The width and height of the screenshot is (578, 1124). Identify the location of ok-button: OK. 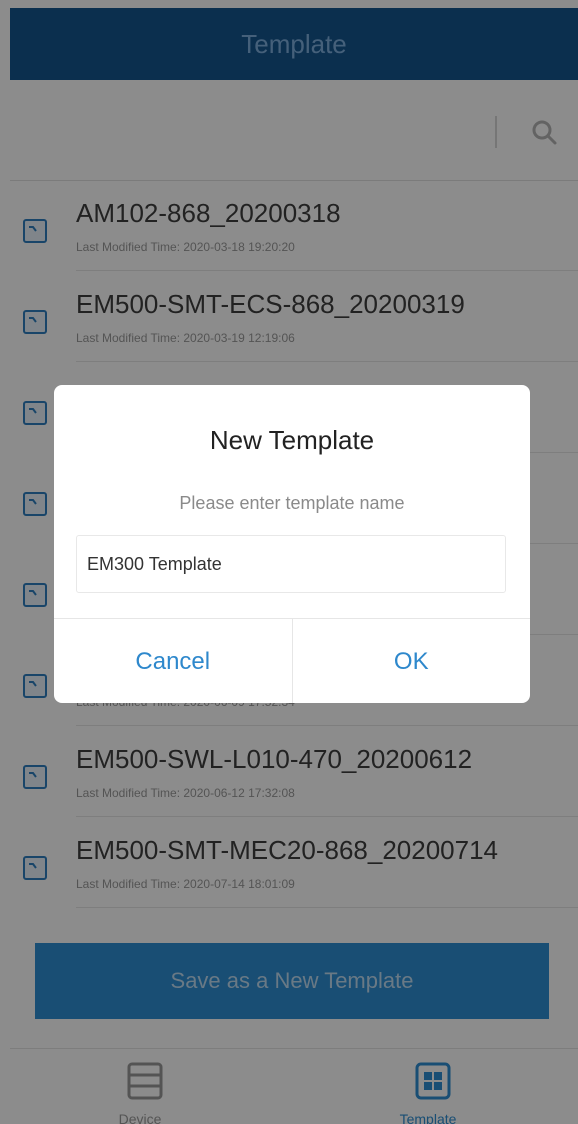
(411, 661).